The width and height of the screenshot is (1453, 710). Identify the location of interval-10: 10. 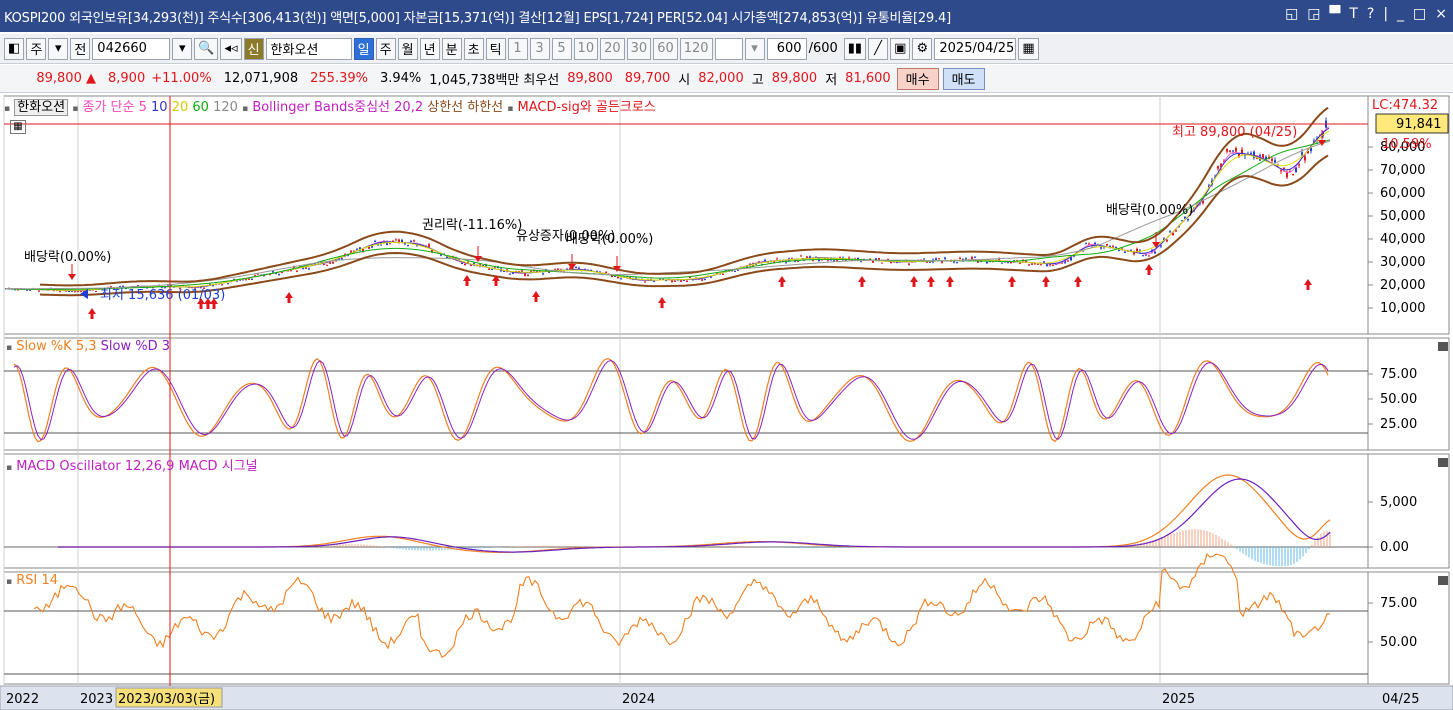
(586, 48).